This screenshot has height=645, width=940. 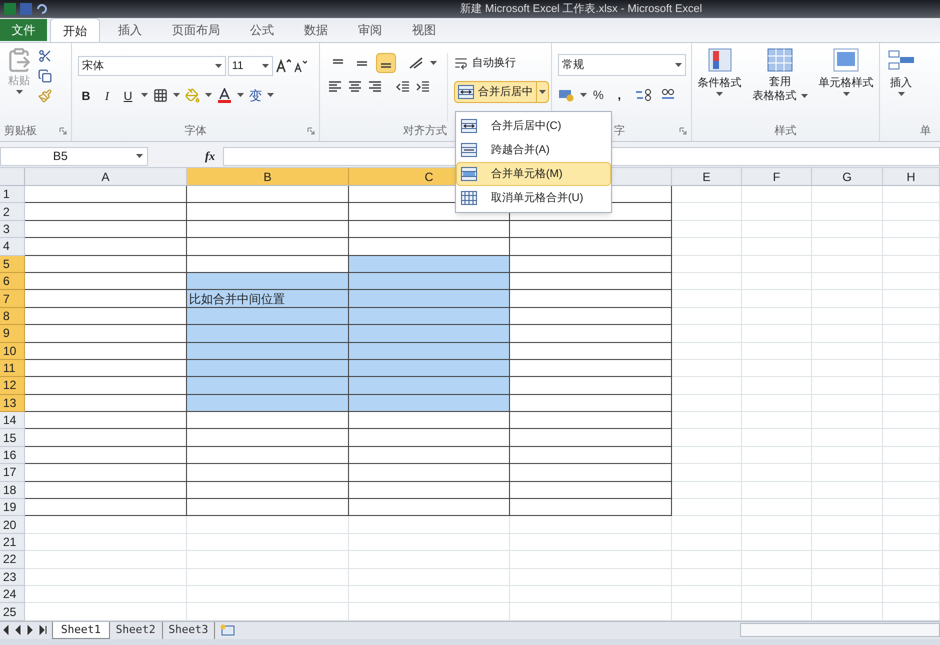 What do you see at coordinates (195, 131) in the screenshot?
I see `group-label: 字体` at bounding box center [195, 131].